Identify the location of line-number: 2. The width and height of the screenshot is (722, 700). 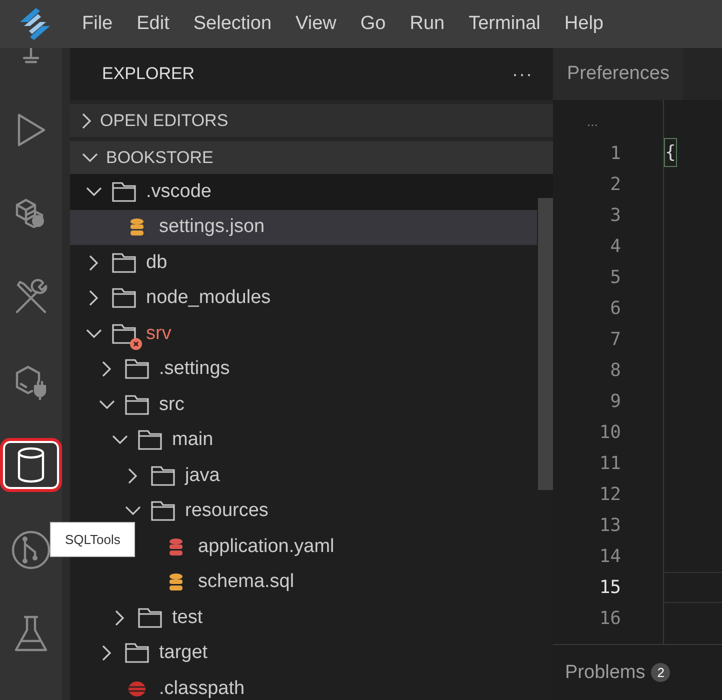
(616, 185).